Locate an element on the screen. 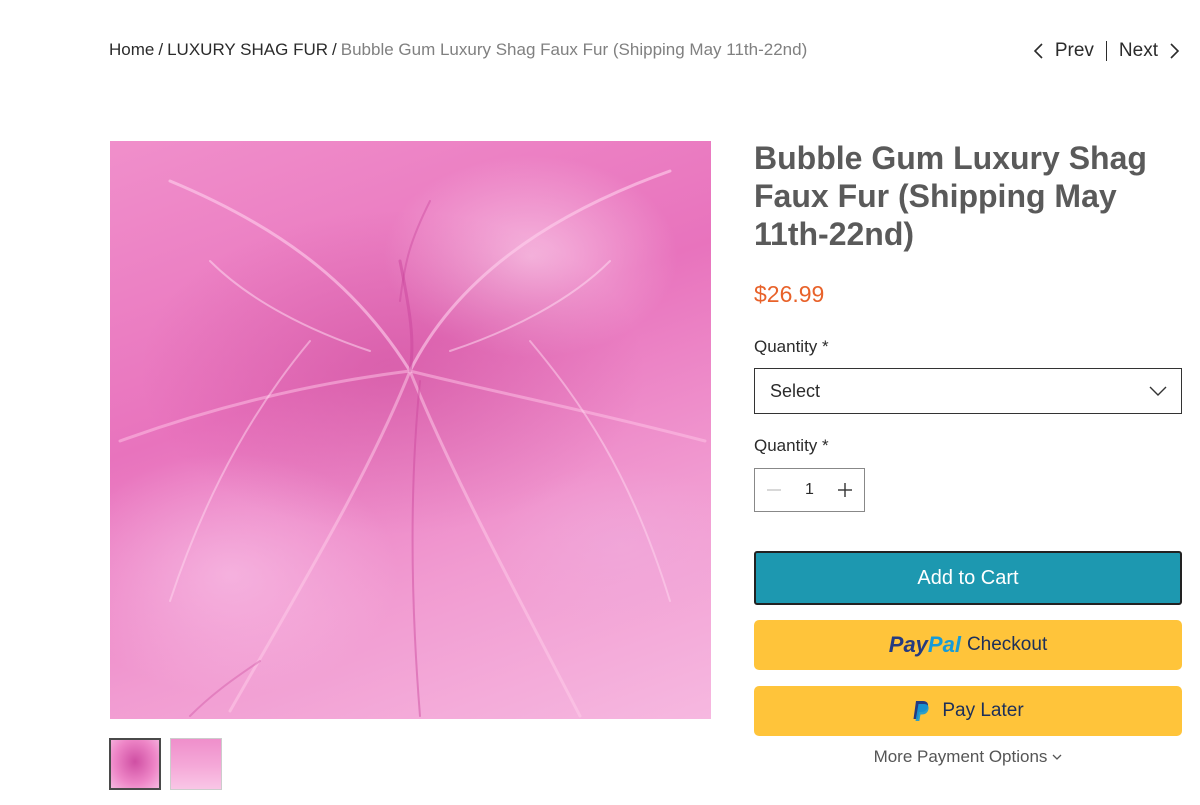 The height and width of the screenshot is (805, 1200). paypal-logo-icon: PayPal is located at coordinates (925, 645).